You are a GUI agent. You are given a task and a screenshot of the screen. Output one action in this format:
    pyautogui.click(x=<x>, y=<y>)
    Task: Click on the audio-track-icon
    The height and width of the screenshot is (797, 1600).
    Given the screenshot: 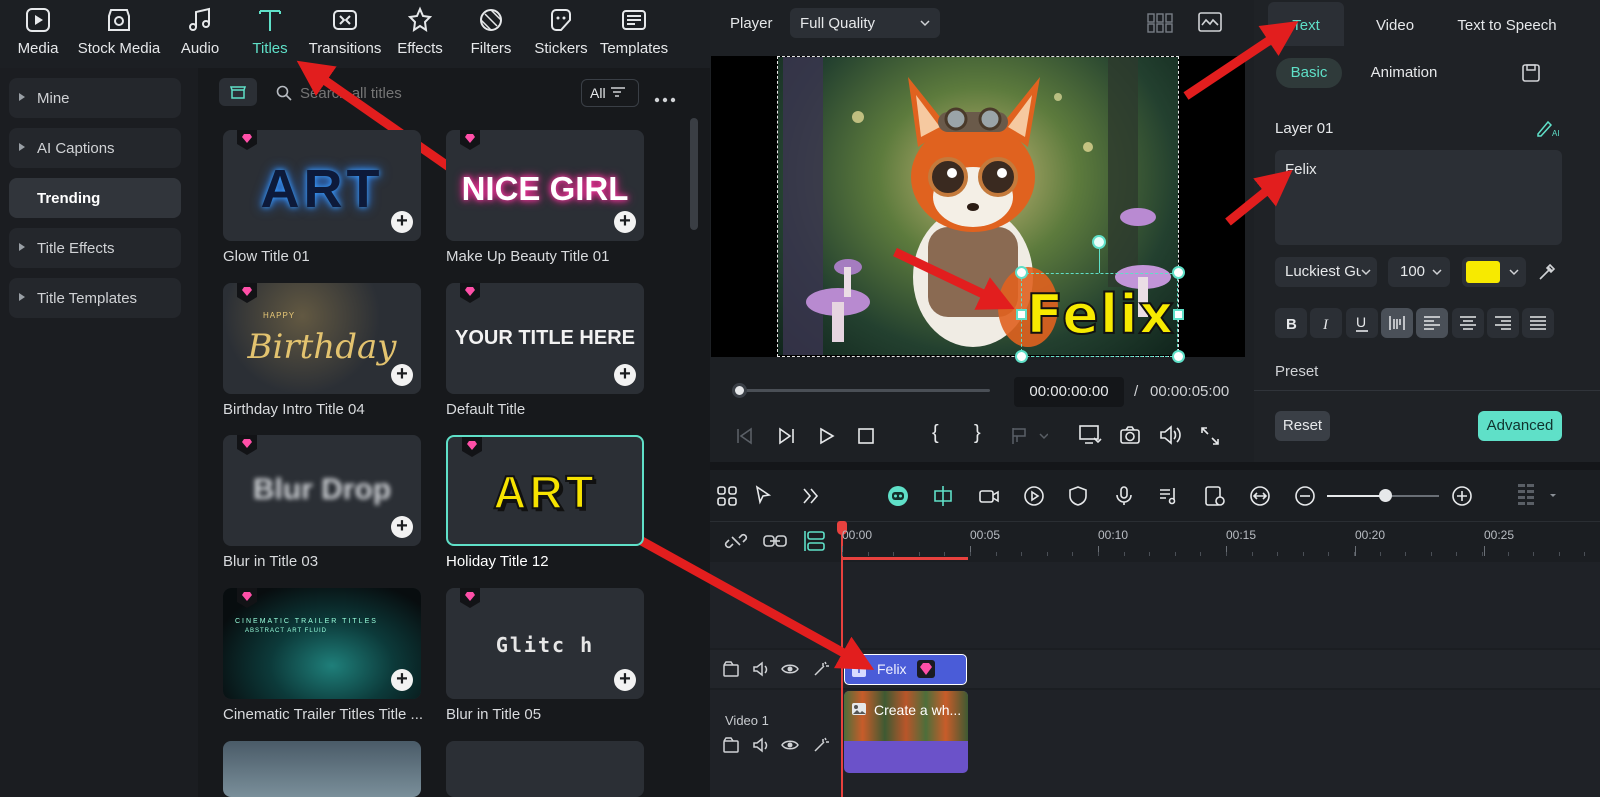 What is the action you would take?
    pyautogui.click(x=1169, y=496)
    